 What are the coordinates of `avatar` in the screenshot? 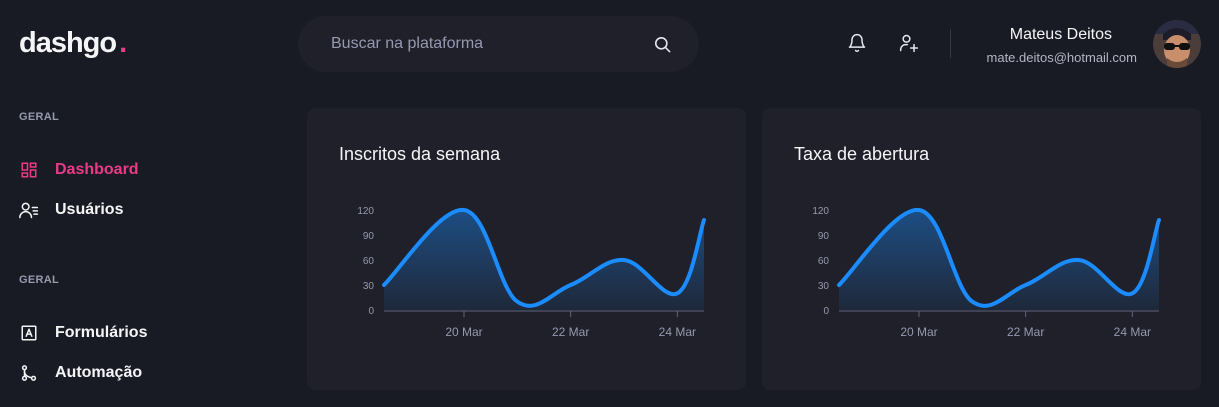 It's located at (1177, 44).